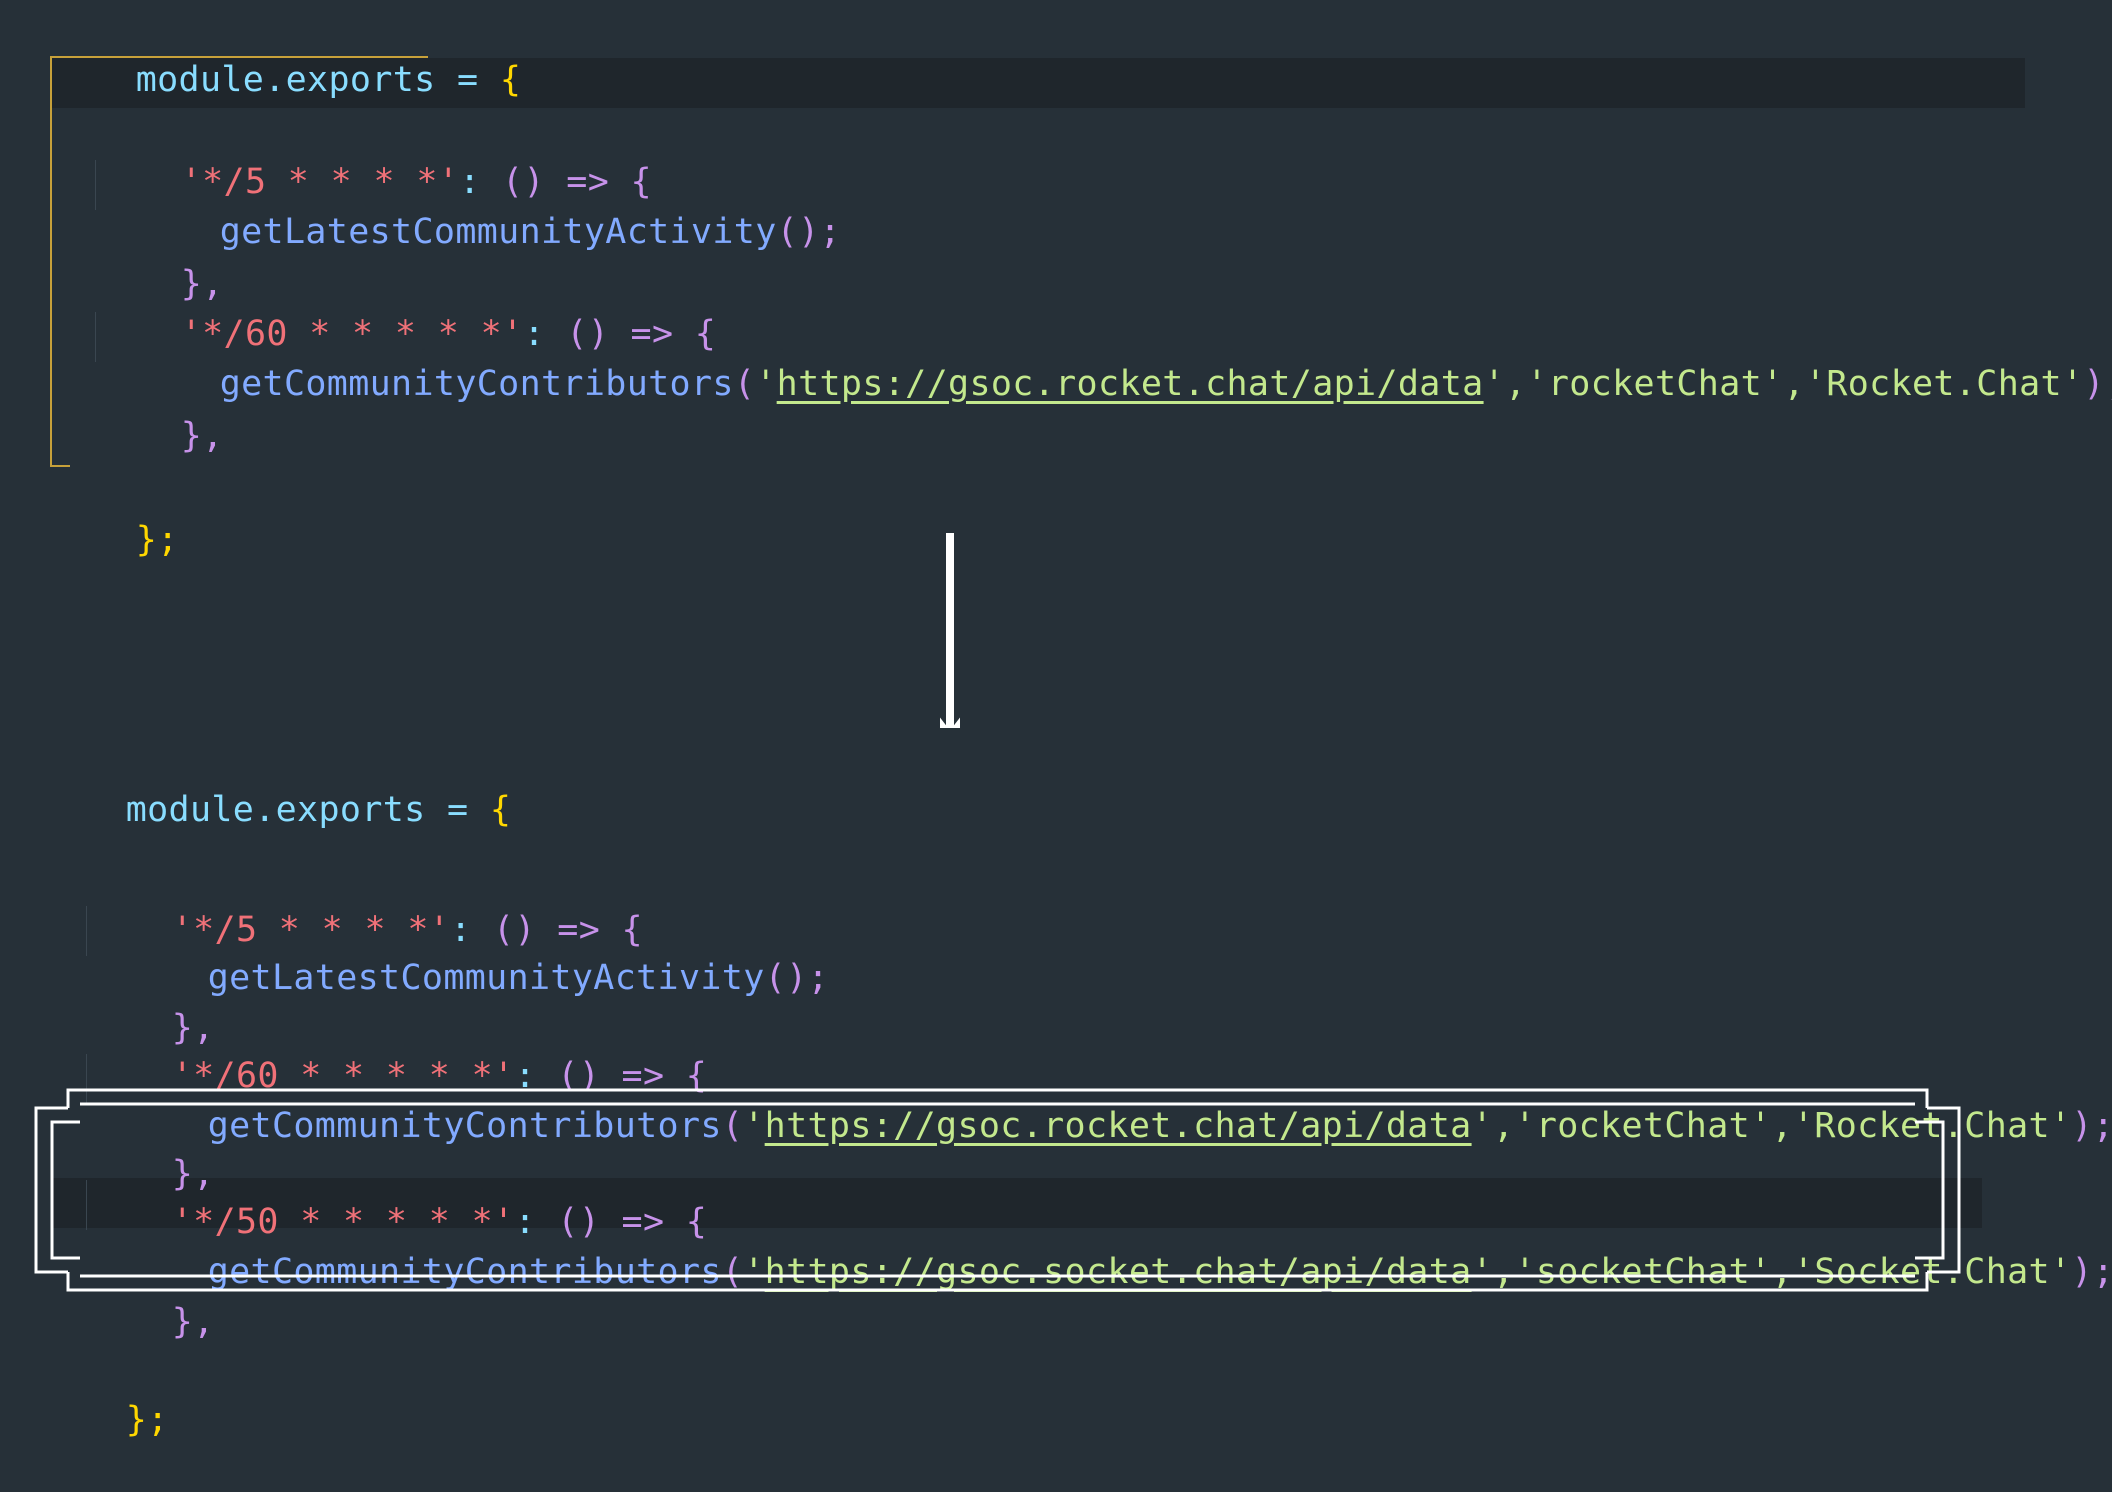 The height and width of the screenshot is (1492, 2112). Describe the element at coordinates (1644, 384) in the screenshot. I see `token-string: ,'rocketChat'` at that location.